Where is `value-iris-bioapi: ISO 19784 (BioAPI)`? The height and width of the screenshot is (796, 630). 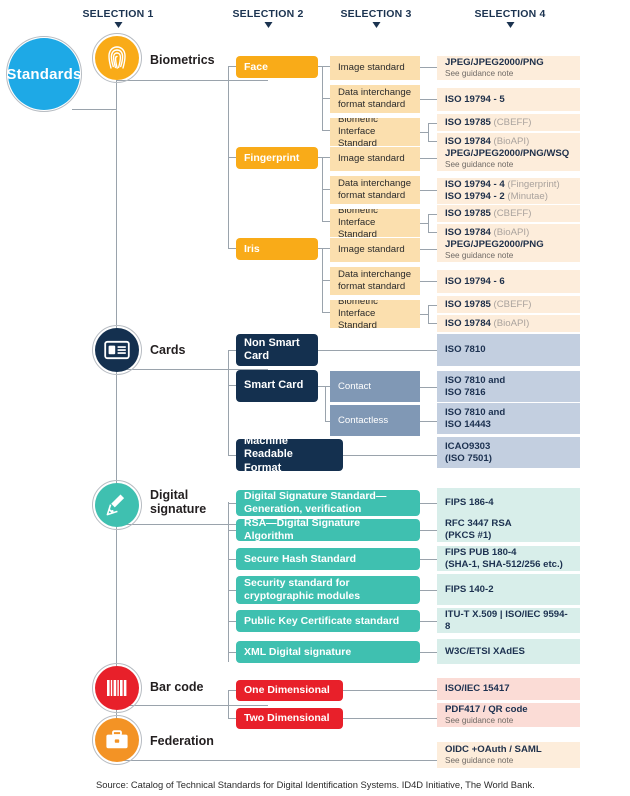 value-iris-bioapi: ISO 19784 (BioAPI) is located at coordinates (508, 323).